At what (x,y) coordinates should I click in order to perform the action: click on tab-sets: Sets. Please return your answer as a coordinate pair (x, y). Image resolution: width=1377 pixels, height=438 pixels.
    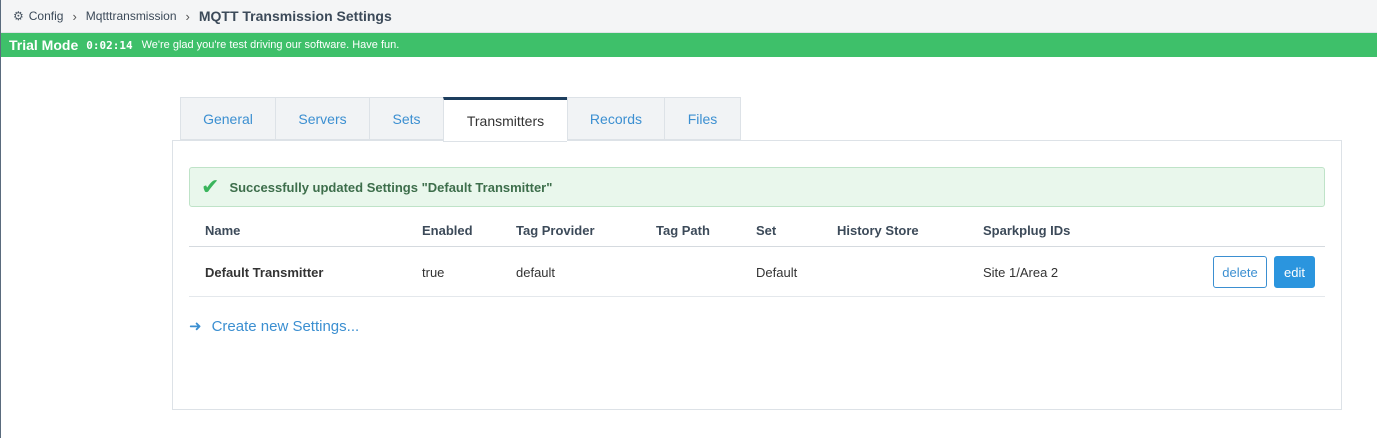
    Looking at the image, I should click on (406, 118).